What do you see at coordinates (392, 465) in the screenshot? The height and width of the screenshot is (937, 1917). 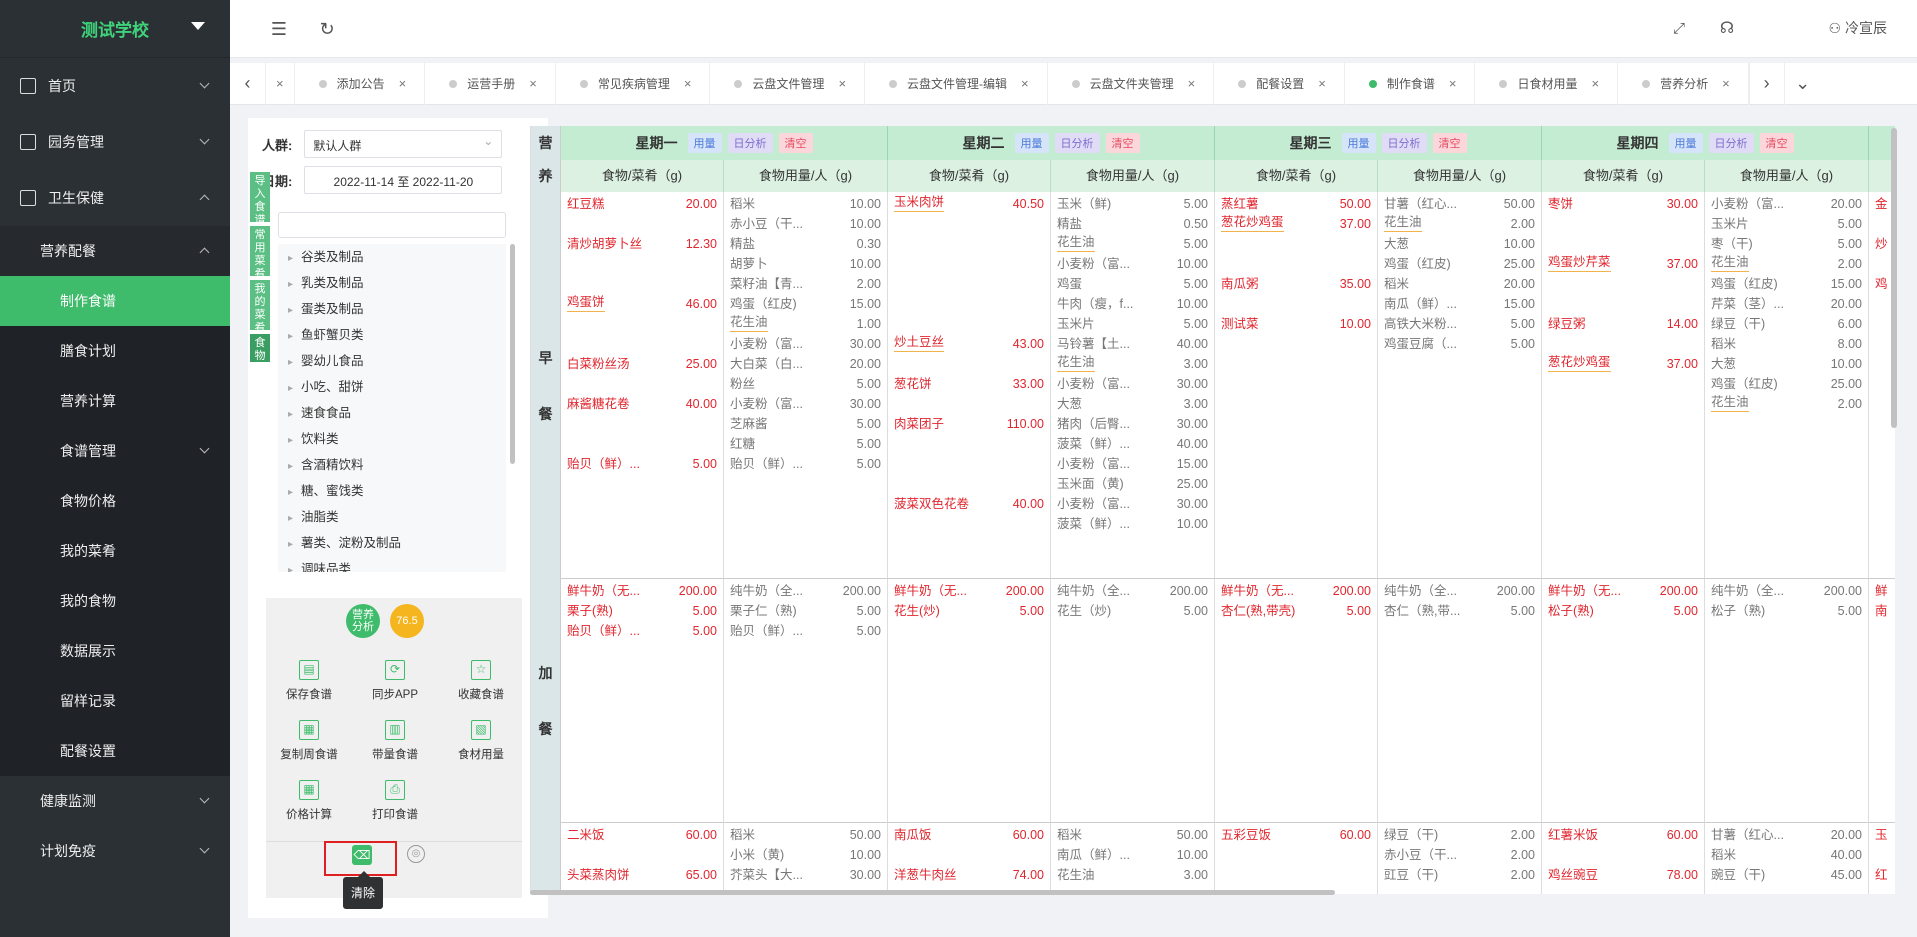 I see `category-item: 含酒精饮料` at bounding box center [392, 465].